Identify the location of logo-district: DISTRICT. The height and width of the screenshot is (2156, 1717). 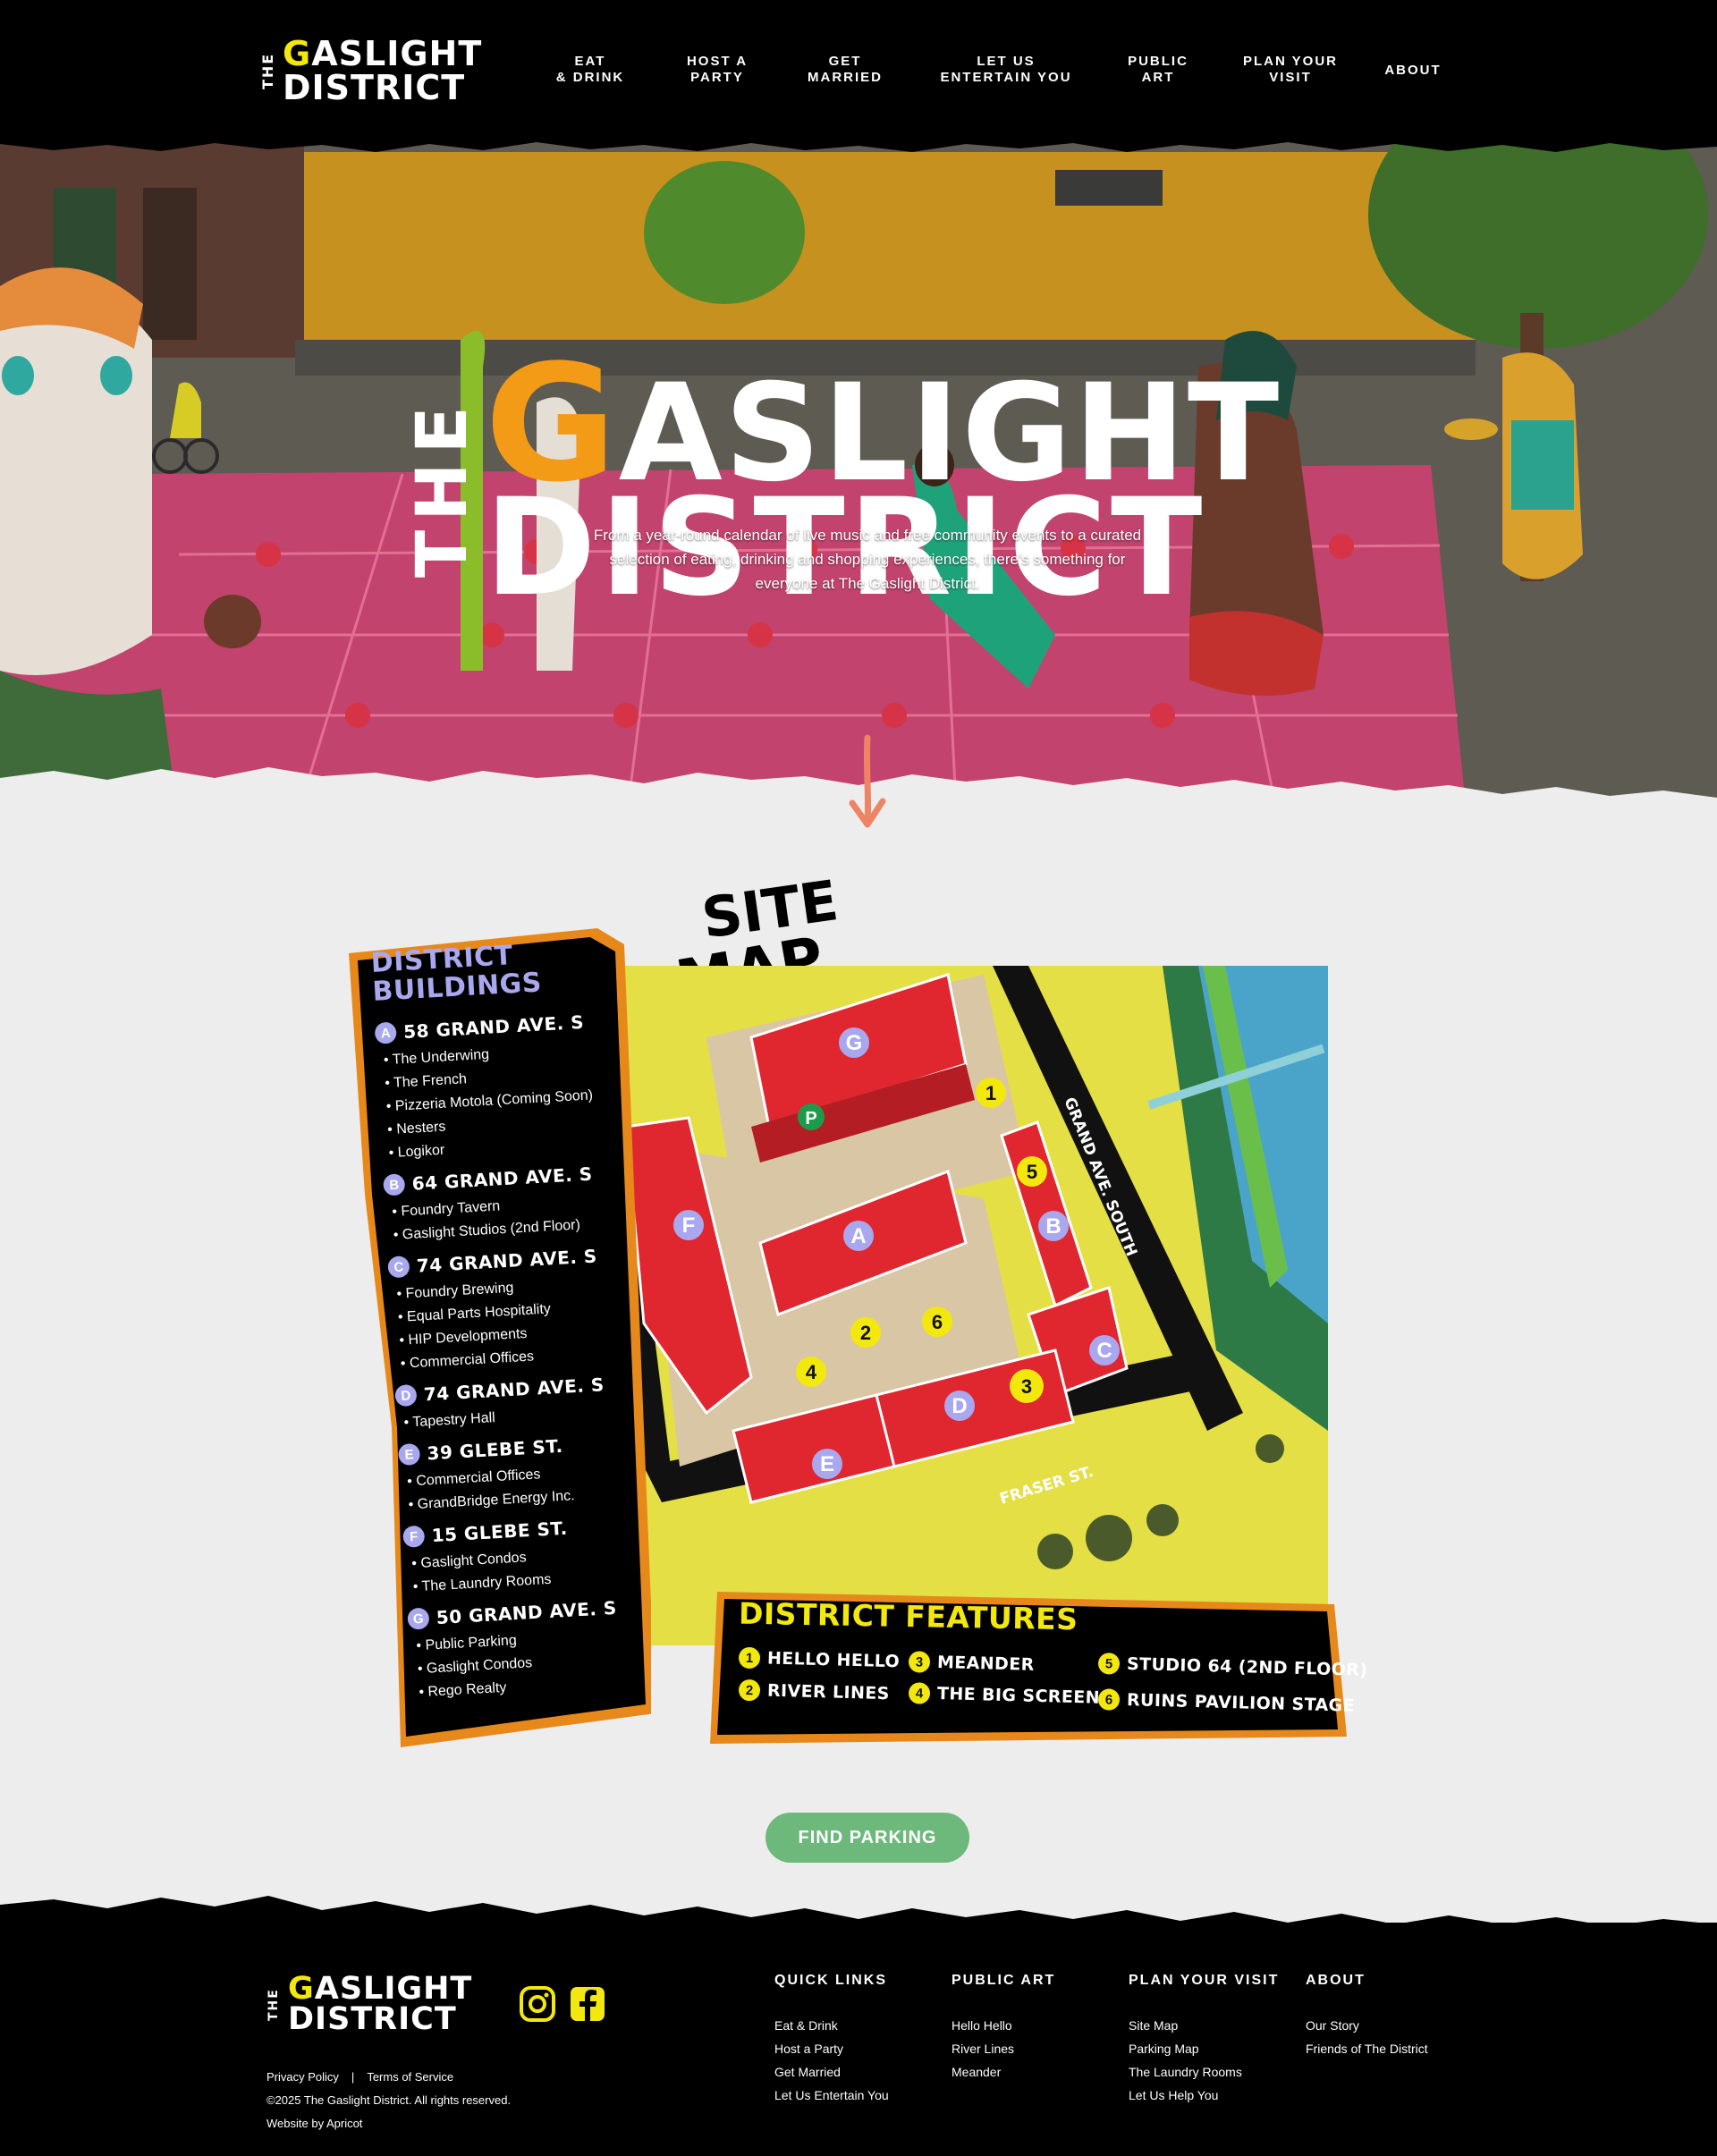
(374, 87).